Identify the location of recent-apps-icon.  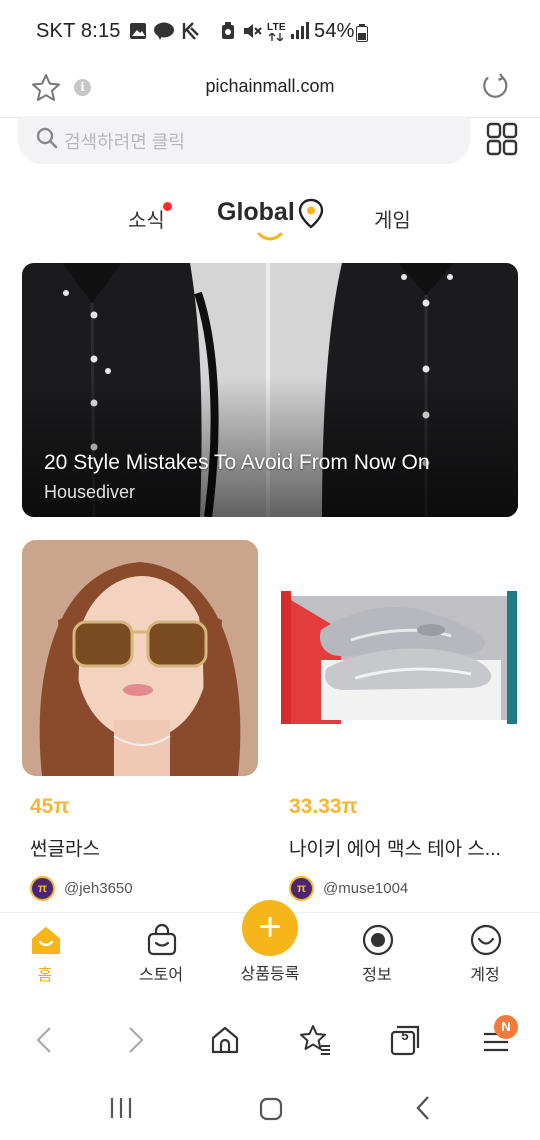
(121, 1108).